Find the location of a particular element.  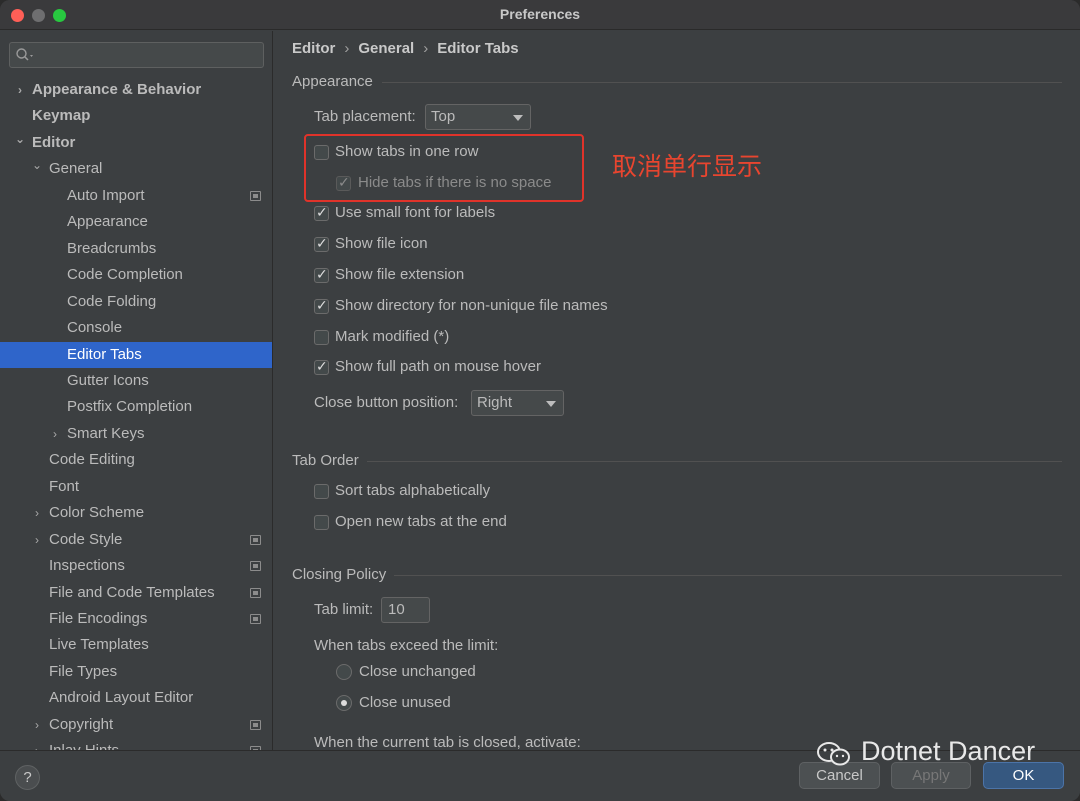

open-new-tabs-end-label: Open new tabs at the end is located at coordinates (421, 521).